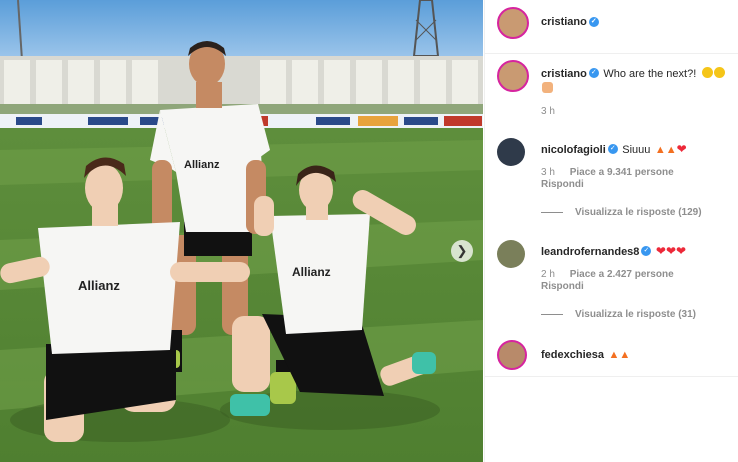 The width and height of the screenshot is (738, 462). I want to click on flexed-biceps-emoji-icon, so click(547, 88).